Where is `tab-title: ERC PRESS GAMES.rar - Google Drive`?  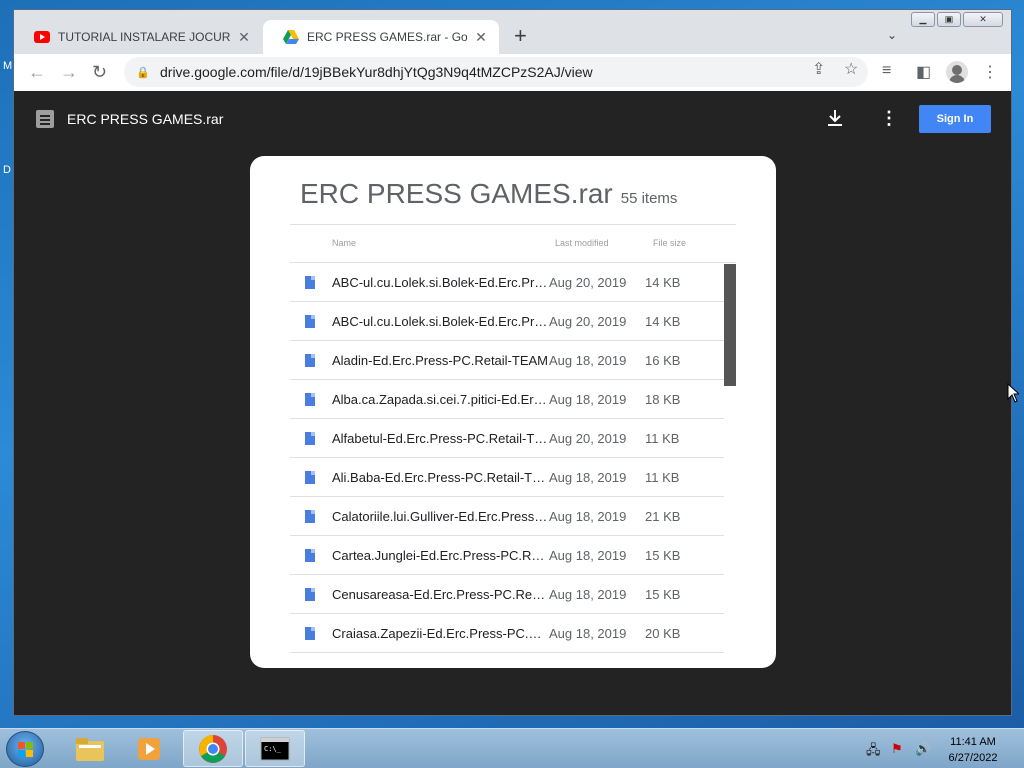 tab-title: ERC PRESS GAMES.rar - Google Drive is located at coordinates (387, 37).